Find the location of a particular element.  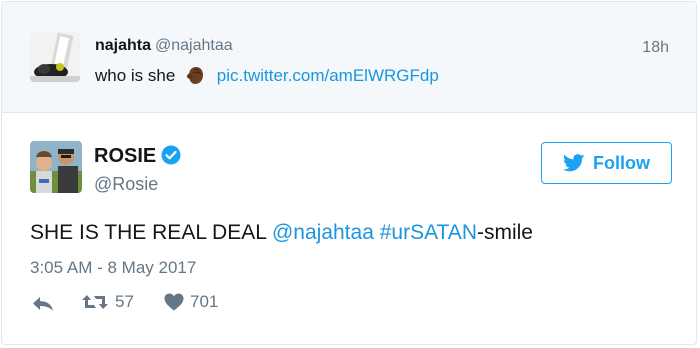

parent-avatar is located at coordinates (55, 57).